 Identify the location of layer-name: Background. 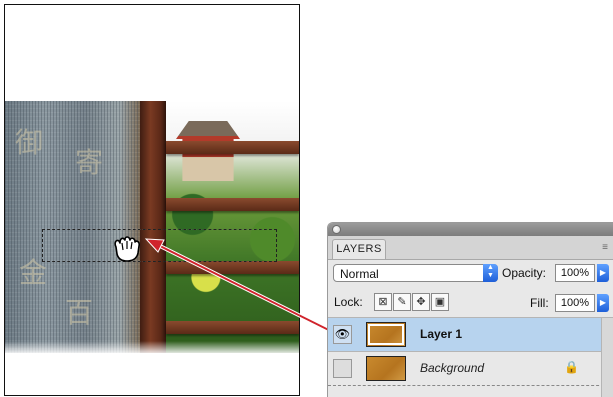
(452, 368).